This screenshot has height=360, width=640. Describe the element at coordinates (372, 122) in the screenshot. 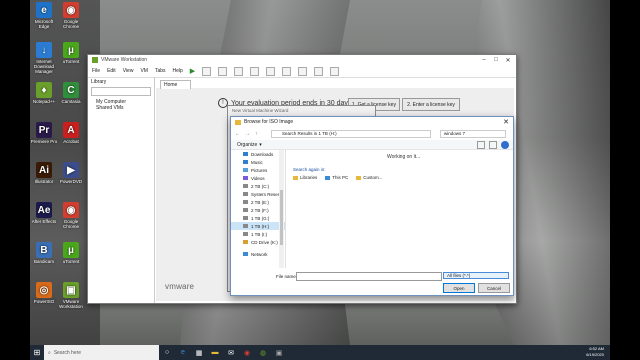

I see `dialog-titlebar: Browse for ISO Image` at that location.